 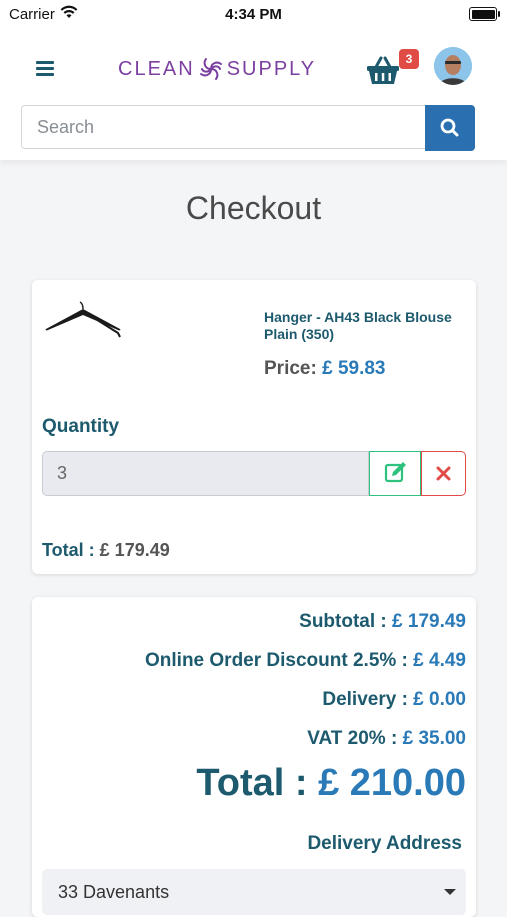 I want to click on logo-text-right: SUPPLY, so click(x=271, y=68).